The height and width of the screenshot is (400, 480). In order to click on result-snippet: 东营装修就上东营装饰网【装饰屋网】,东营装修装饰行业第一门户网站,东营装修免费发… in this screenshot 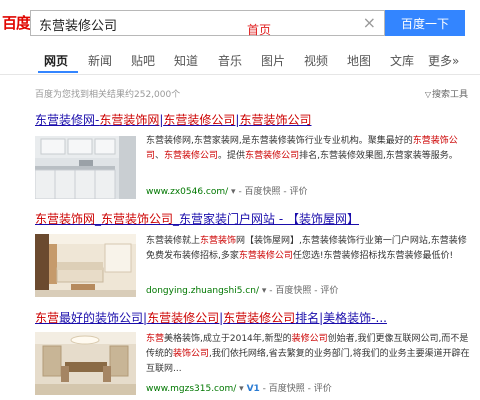, I will do `click(308, 249)`.